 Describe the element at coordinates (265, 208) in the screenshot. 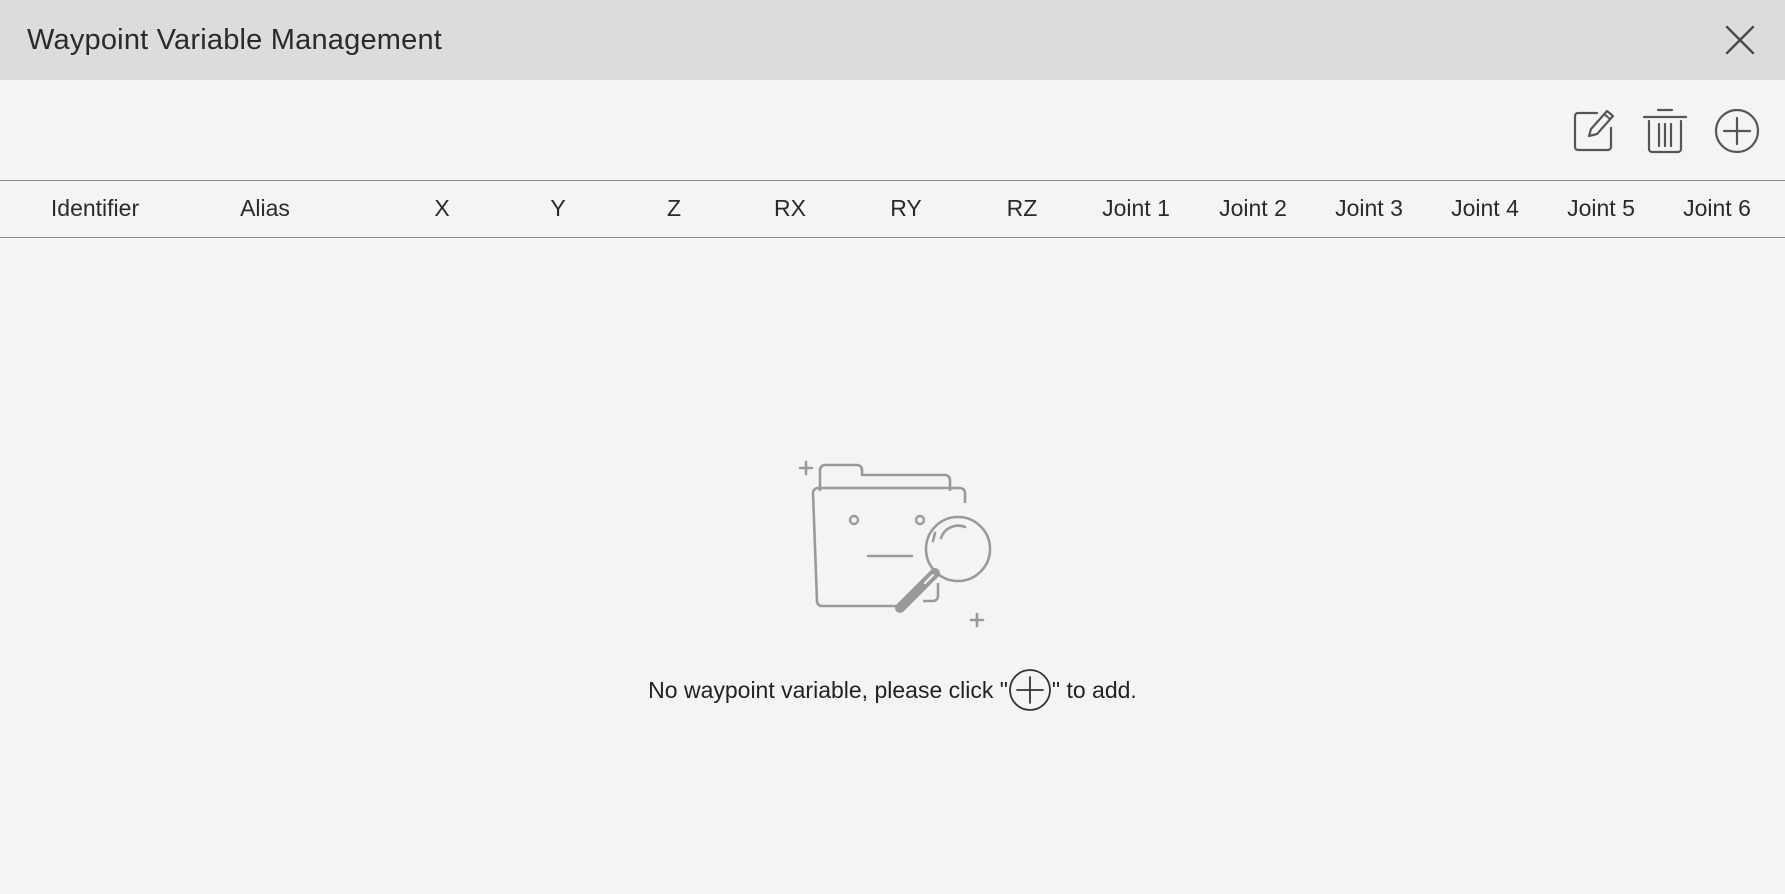

I see `column-header-alias: Alias` at that location.